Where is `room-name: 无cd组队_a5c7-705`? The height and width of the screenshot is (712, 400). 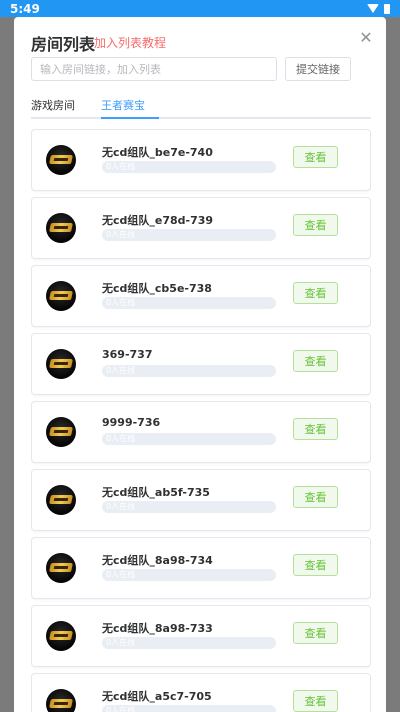
room-name: 无cd组队_a5c7-705 is located at coordinates (157, 696).